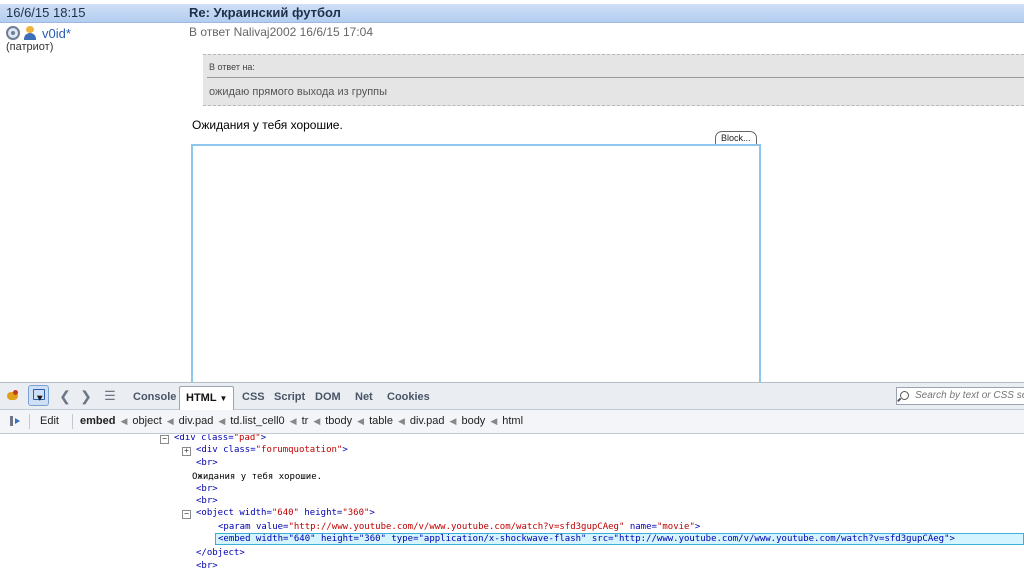  What do you see at coordinates (338, 421) in the screenshot?
I see `breadcrumb-item-tbody: tbody` at bounding box center [338, 421].